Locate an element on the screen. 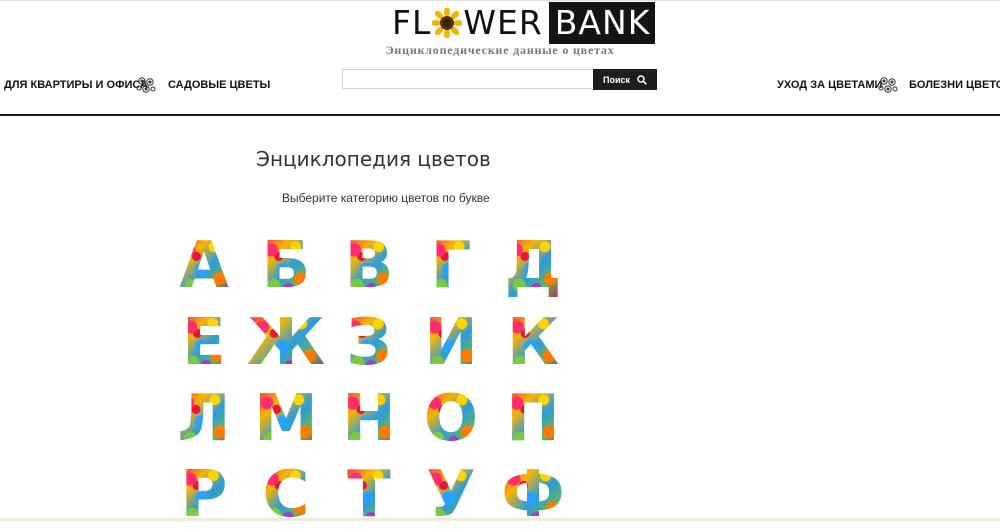 The image size is (1000, 532). letter-glyph: А is located at coordinates (204, 266).